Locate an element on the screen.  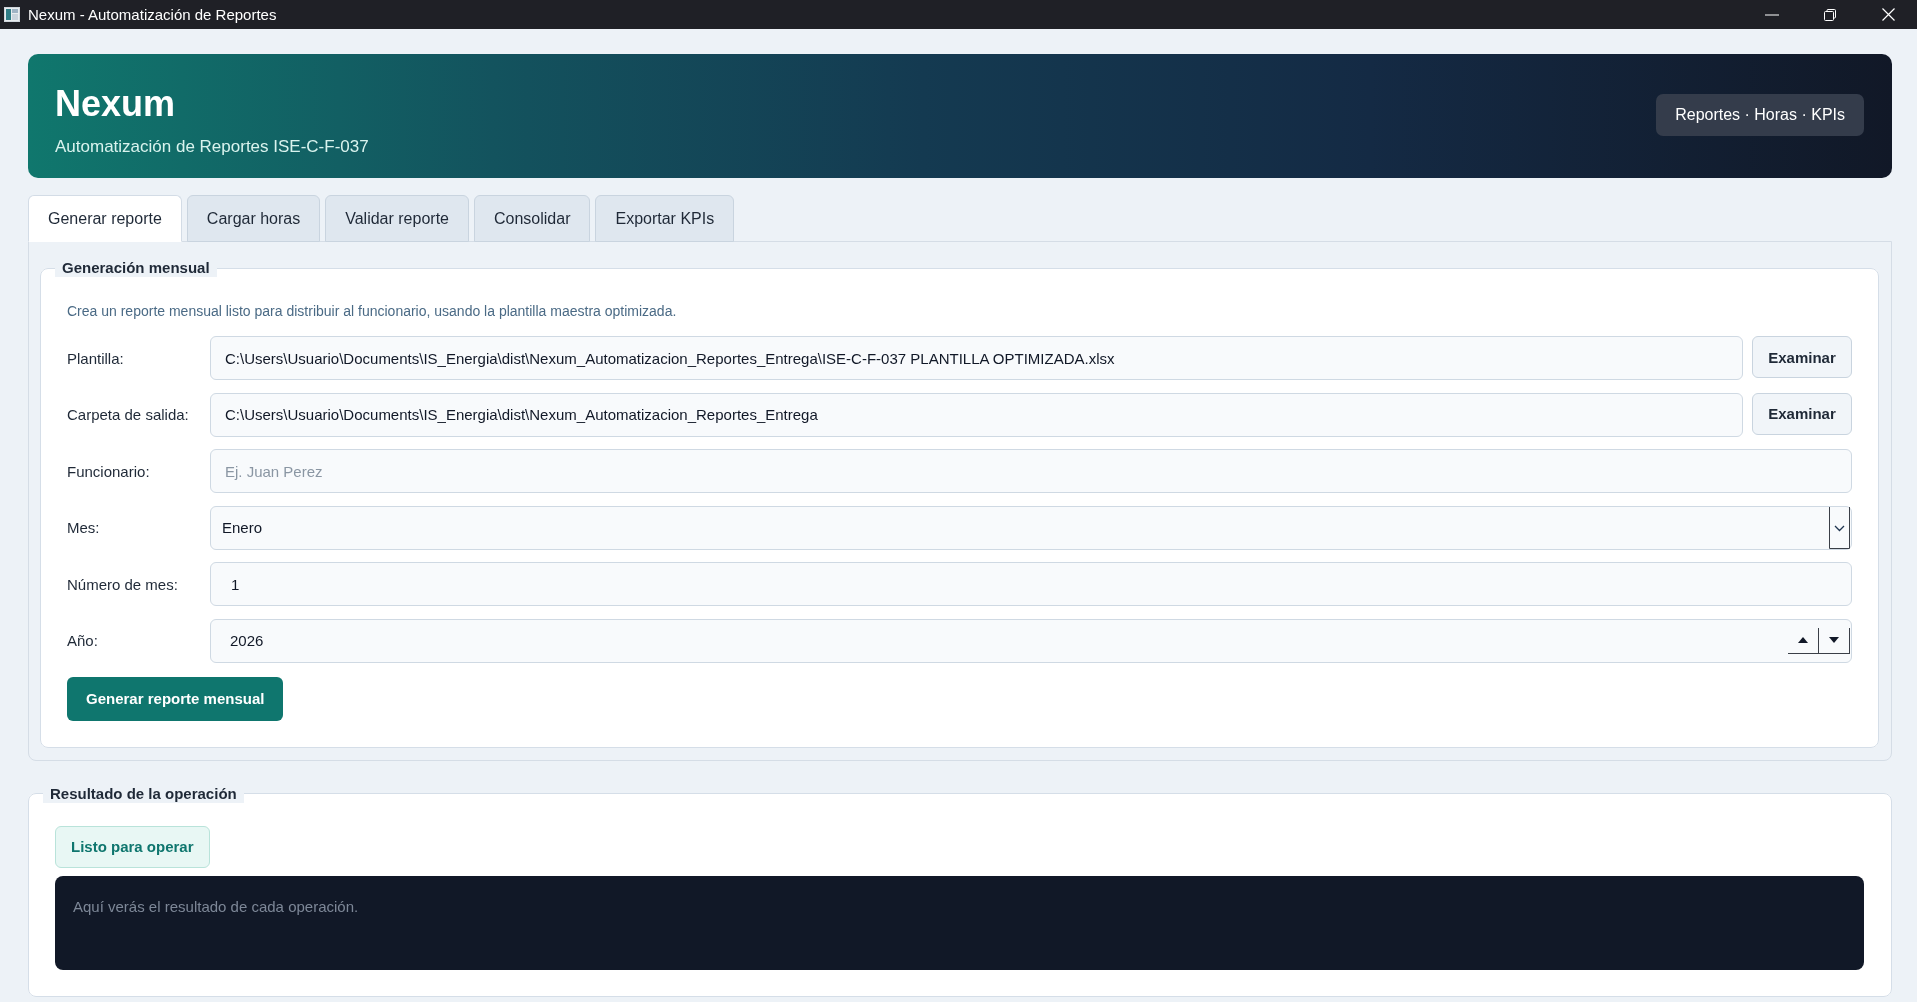
restore-icon is located at coordinates (1830, 14).